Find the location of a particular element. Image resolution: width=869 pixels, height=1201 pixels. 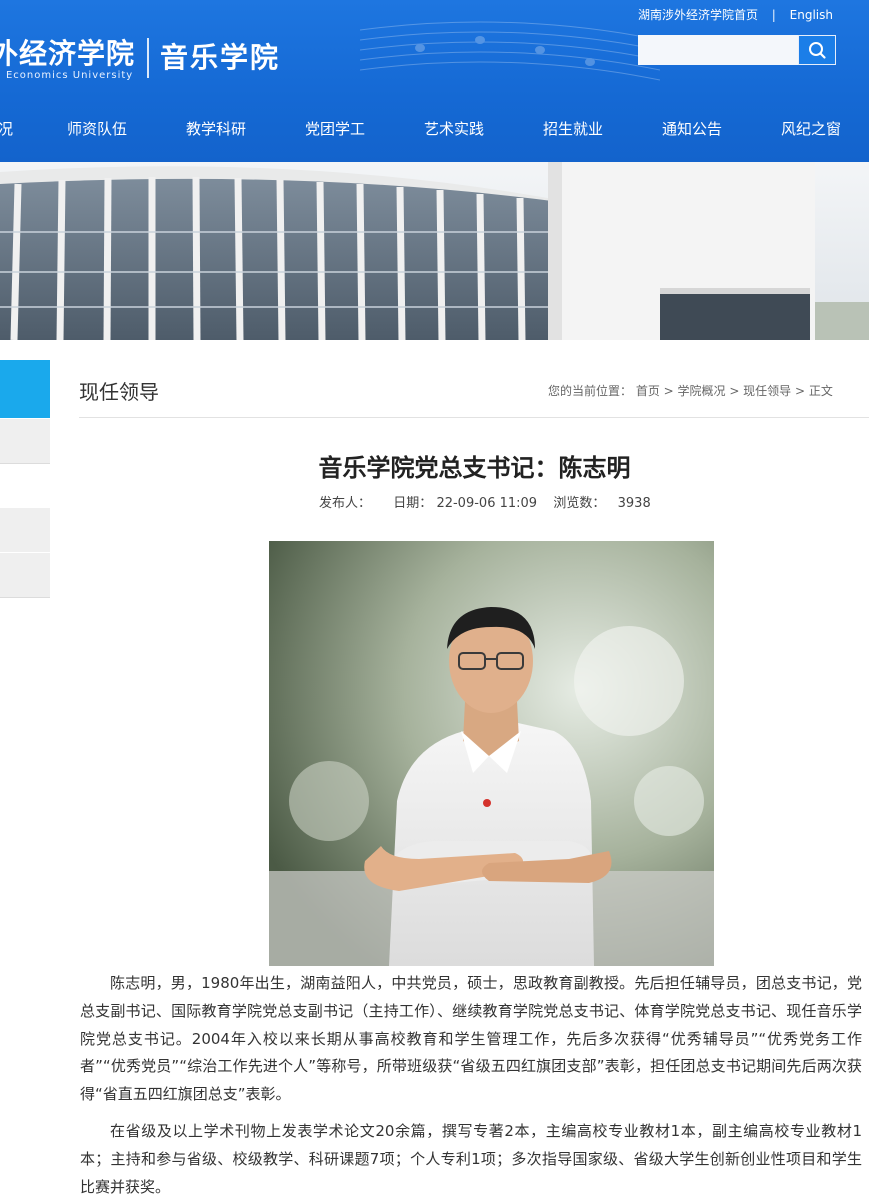

nav-item-teaching-research: 教学科研 is located at coordinates (216, 128).